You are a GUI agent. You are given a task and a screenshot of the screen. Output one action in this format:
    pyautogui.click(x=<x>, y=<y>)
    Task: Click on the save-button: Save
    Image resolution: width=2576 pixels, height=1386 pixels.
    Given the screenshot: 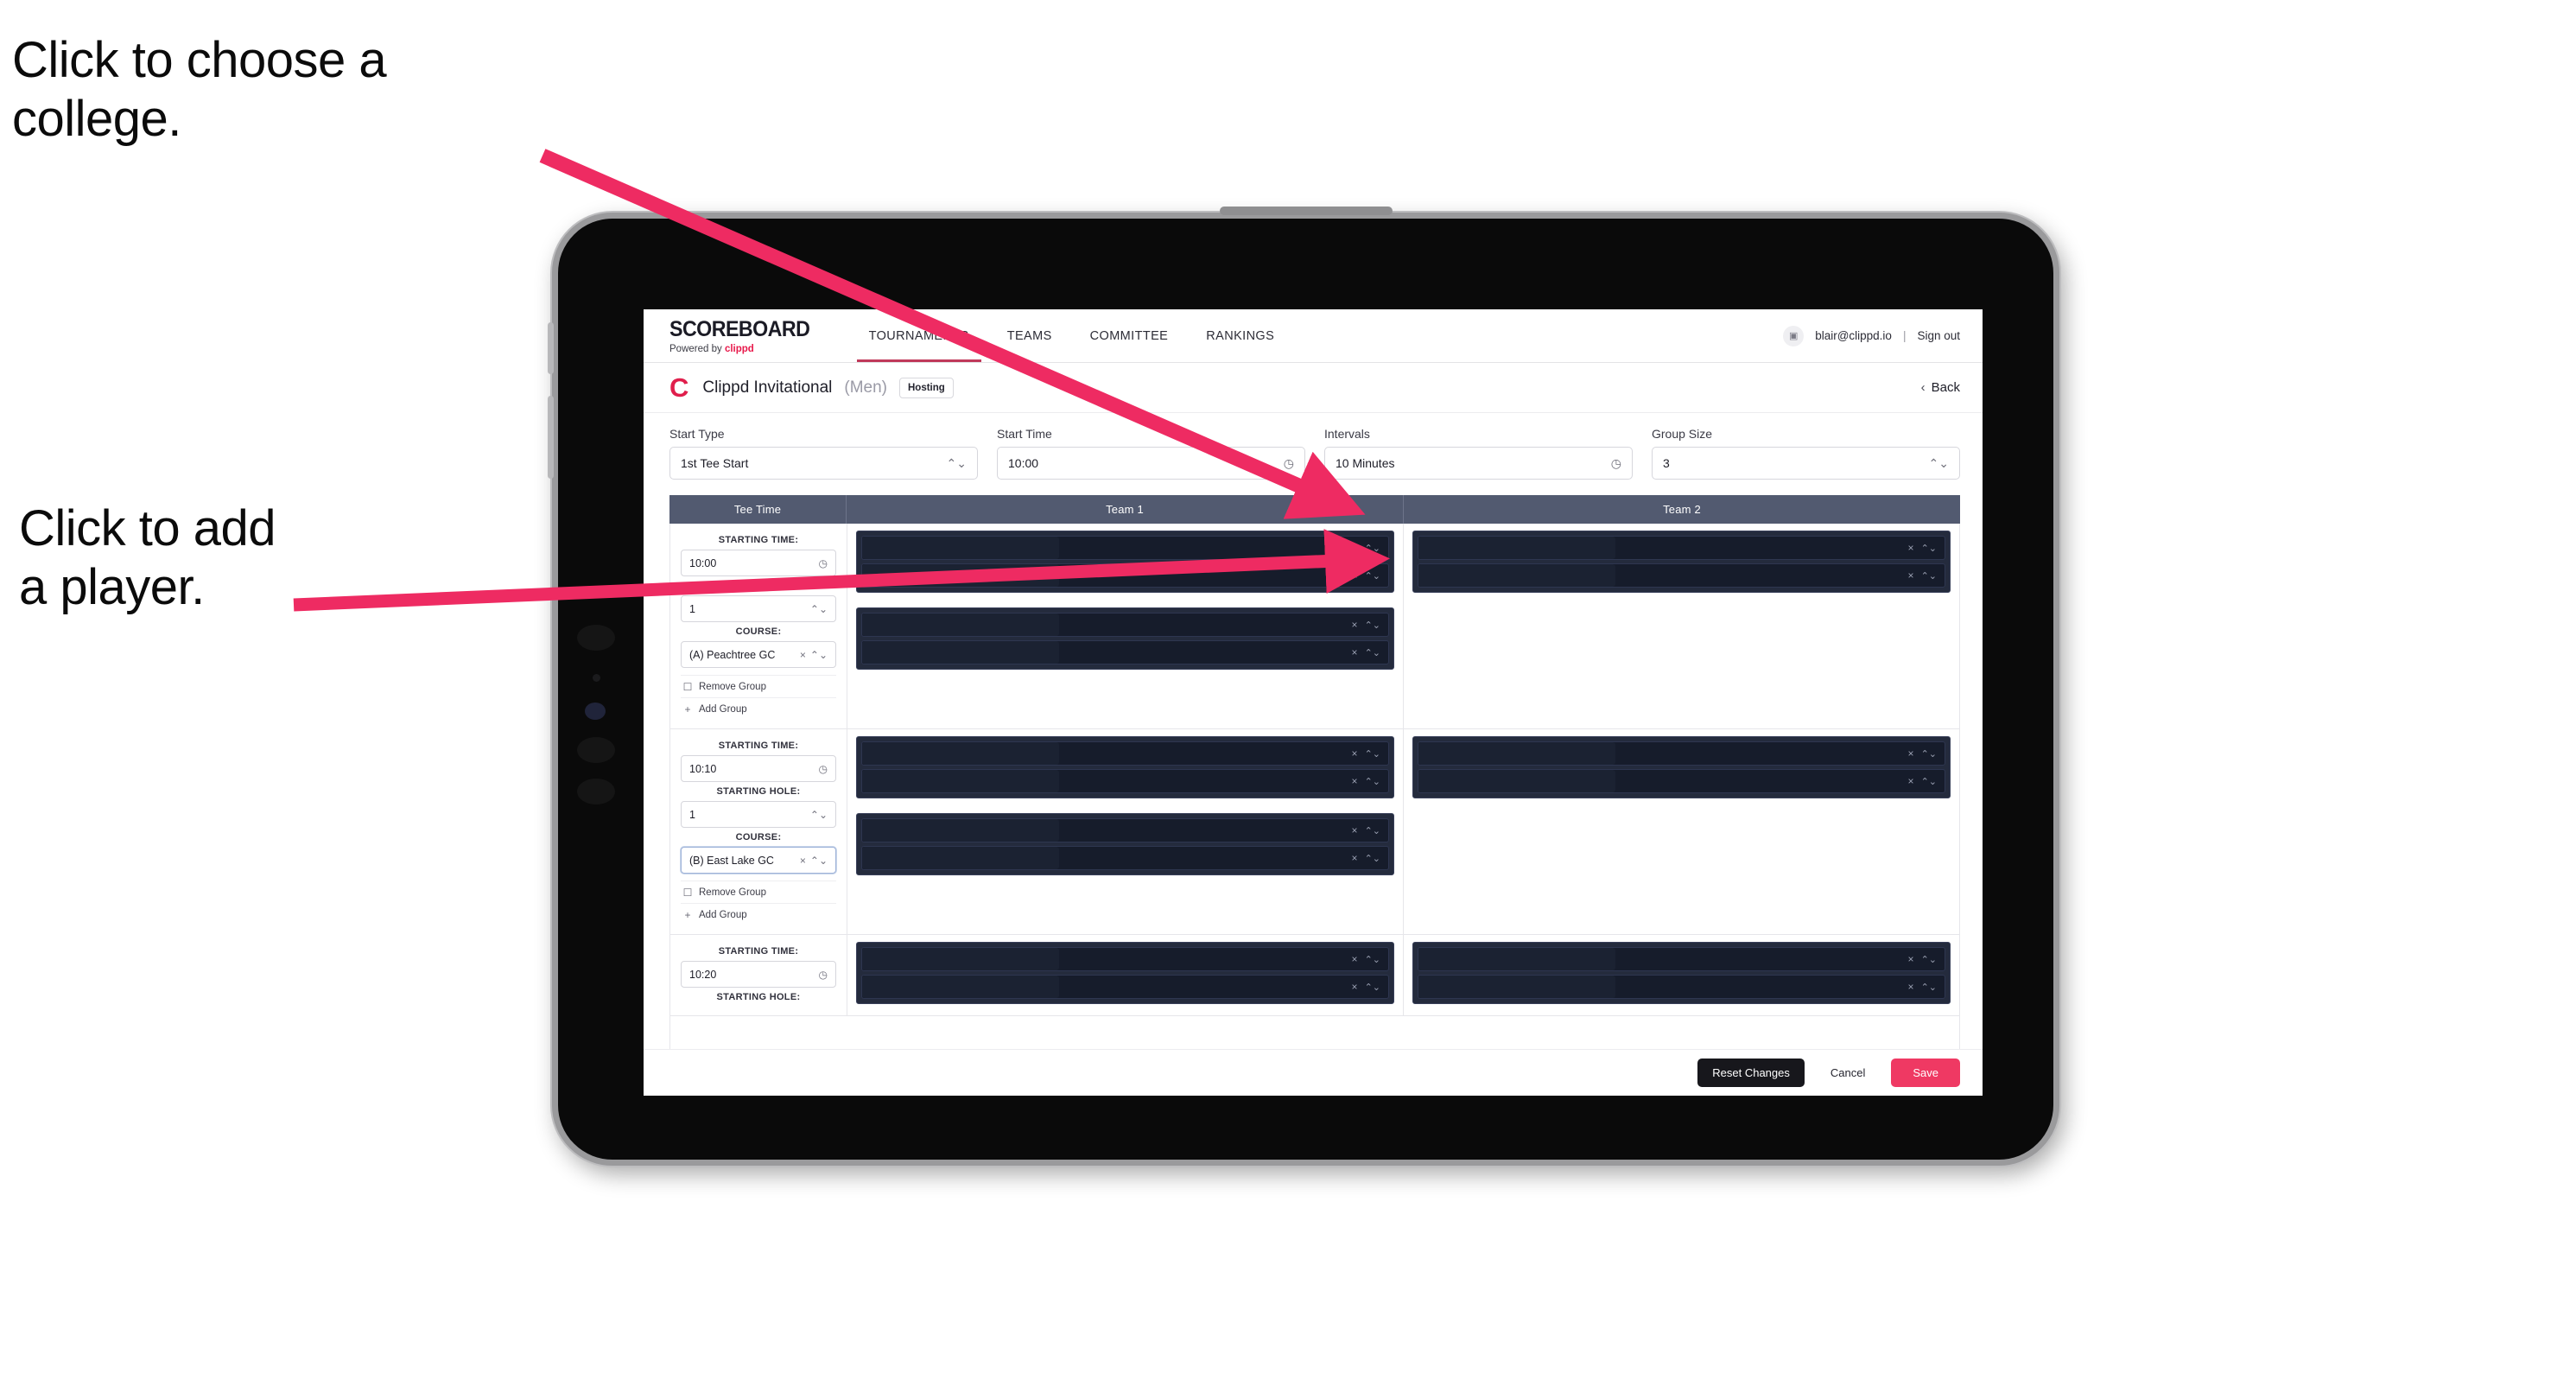 What is the action you would take?
    pyautogui.click(x=1925, y=1073)
    